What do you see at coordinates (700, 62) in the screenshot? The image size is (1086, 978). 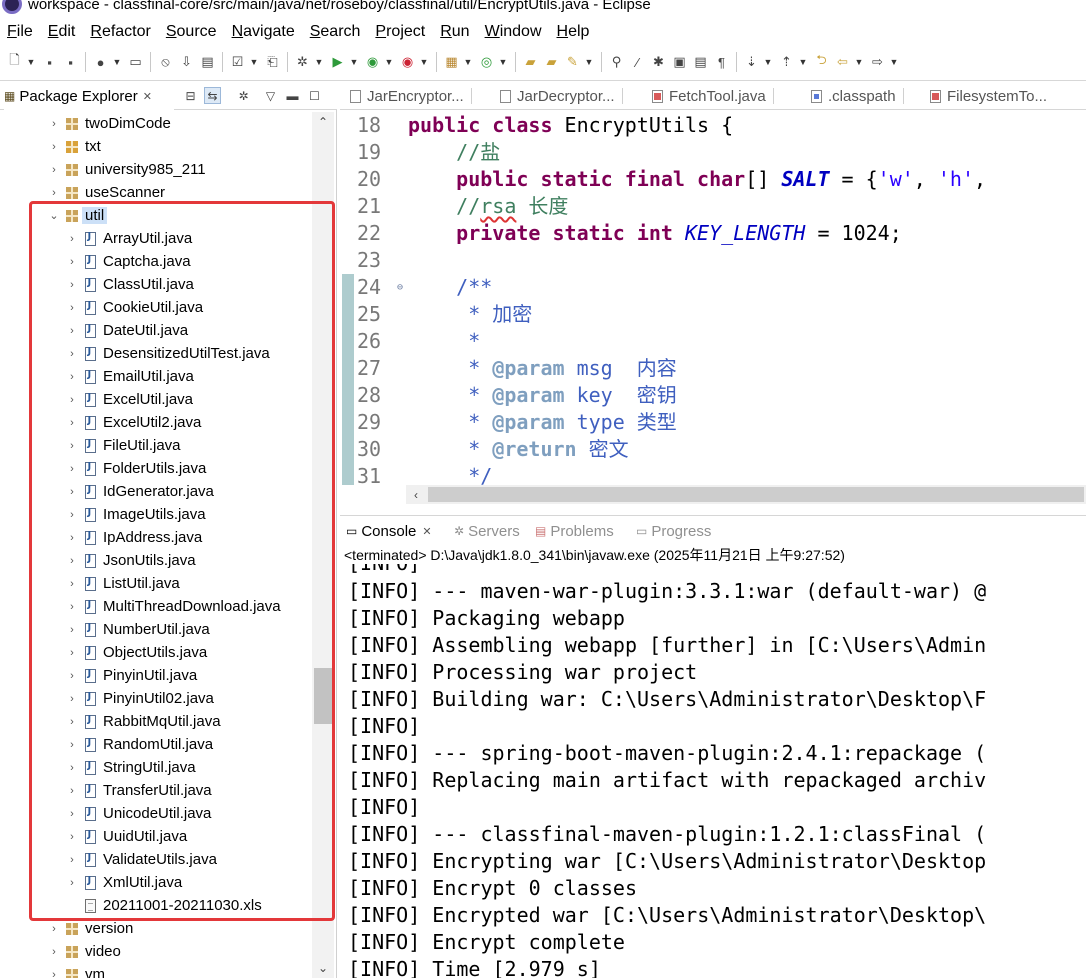 I see `page-icon: ▤` at bounding box center [700, 62].